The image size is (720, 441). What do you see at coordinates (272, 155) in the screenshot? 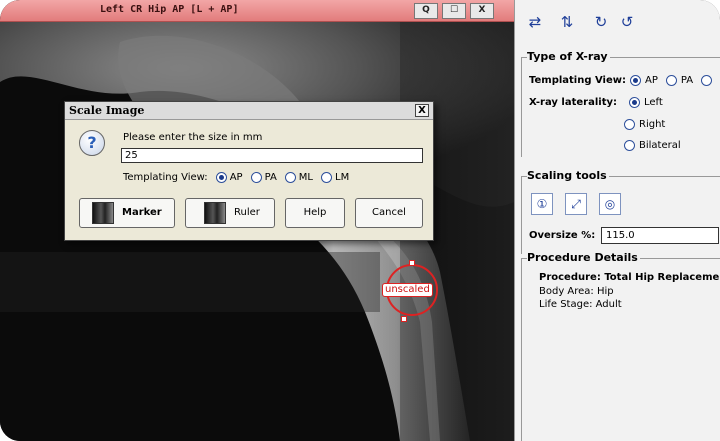
I see `size-mm-input: 25` at bounding box center [272, 155].